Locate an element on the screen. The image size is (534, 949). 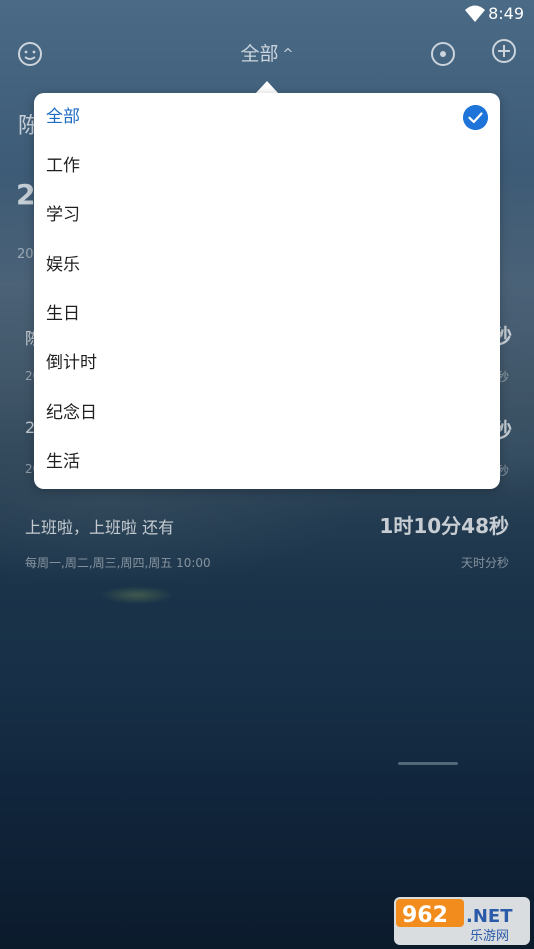
target-icon is located at coordinates (443, 54).